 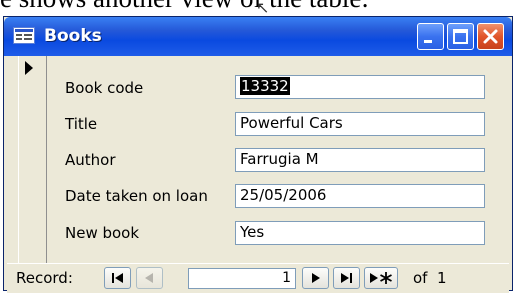 What do you see at coordinates (428, 41) in the screenshot?
I see `minimize-icon` at bounding box center [428, 41].